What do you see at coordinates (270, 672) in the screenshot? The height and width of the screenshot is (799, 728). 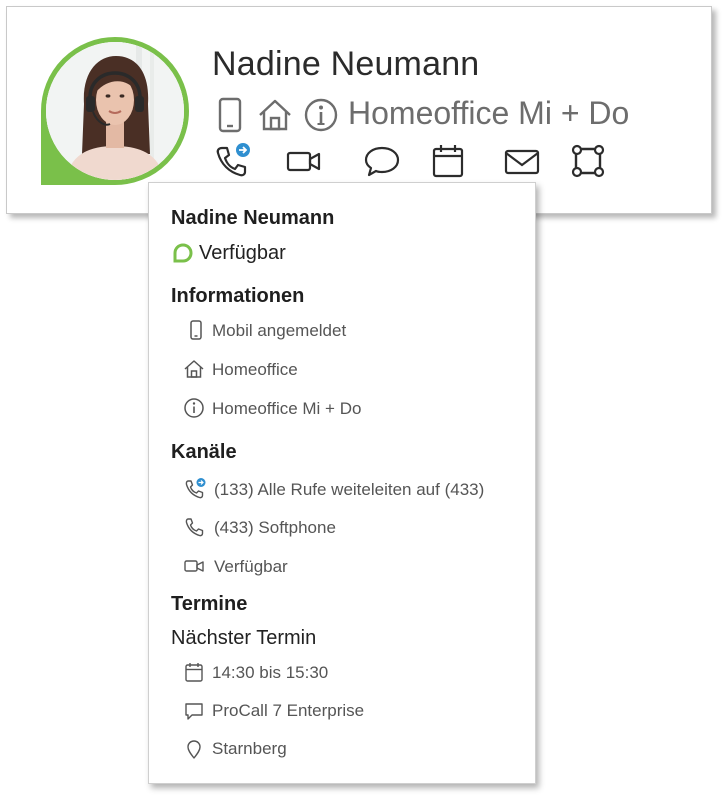 I see `appointment-time: 14:30 bis 15:30` at bounding box center [270, 672].